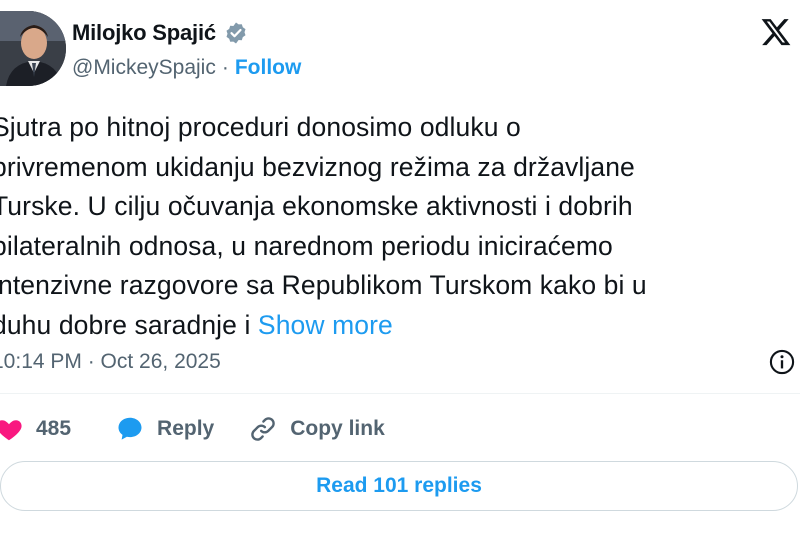 This screenshot has width=800, height=533. What do you see at coordinates (399, 486) in the screenshot?
I see `read-replies-button: Read 101 replies` at bounding box center [399, 486].